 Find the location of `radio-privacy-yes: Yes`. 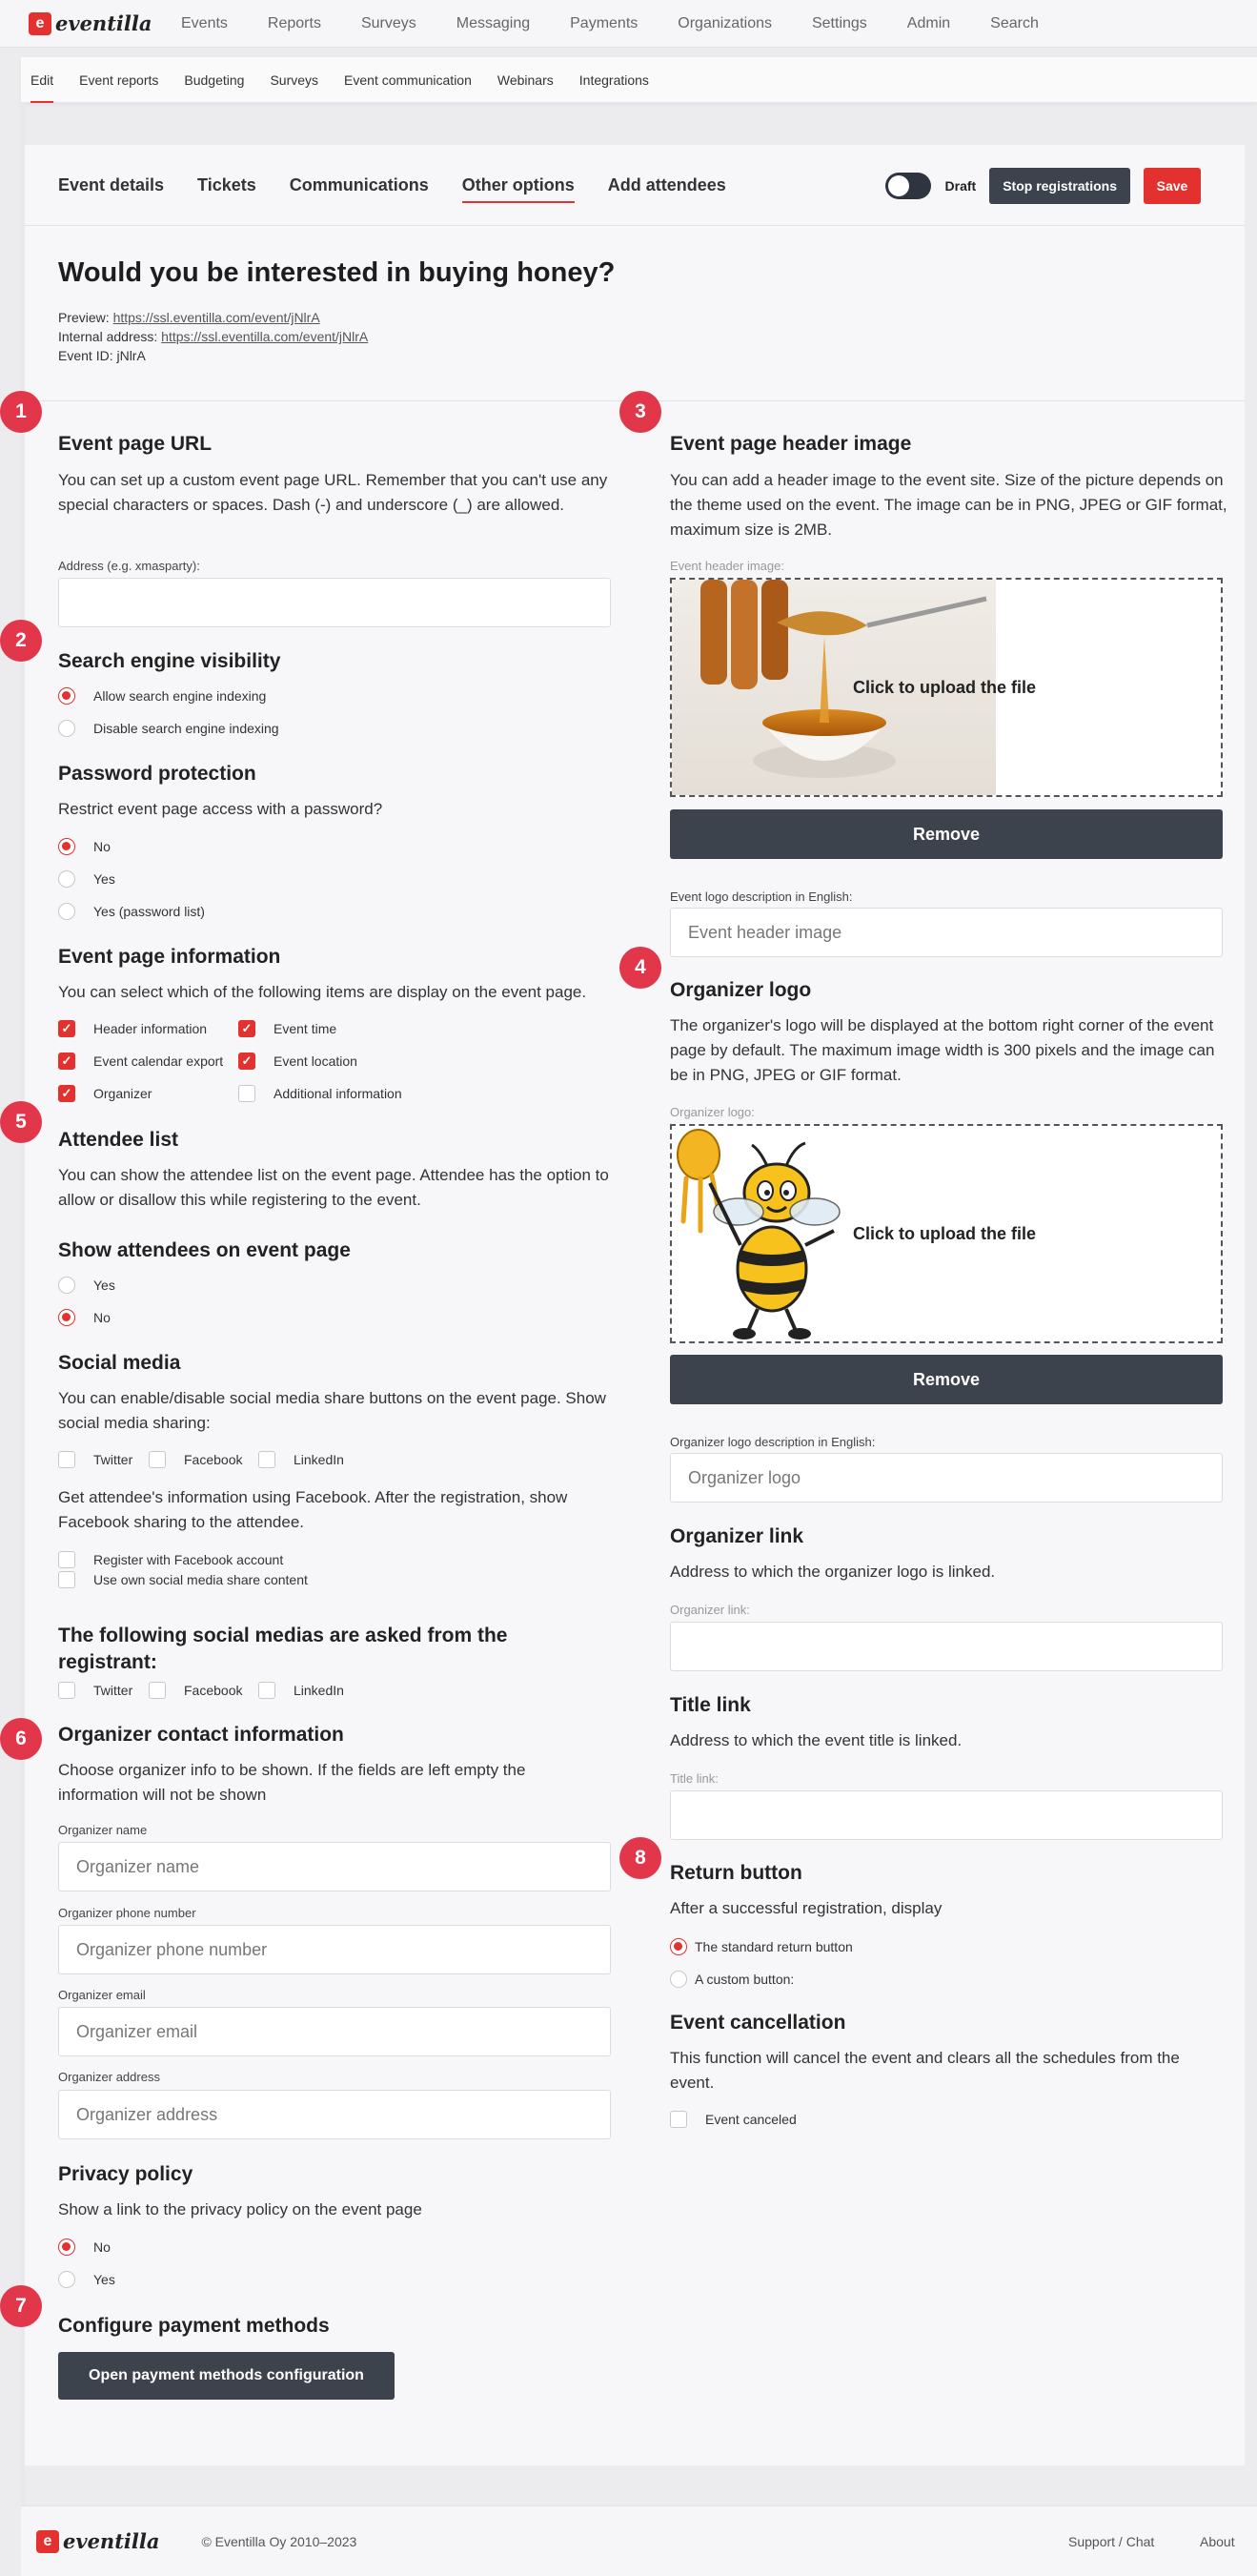

radio-privacy-yes: Yes is located at coordinates (86, 2279).